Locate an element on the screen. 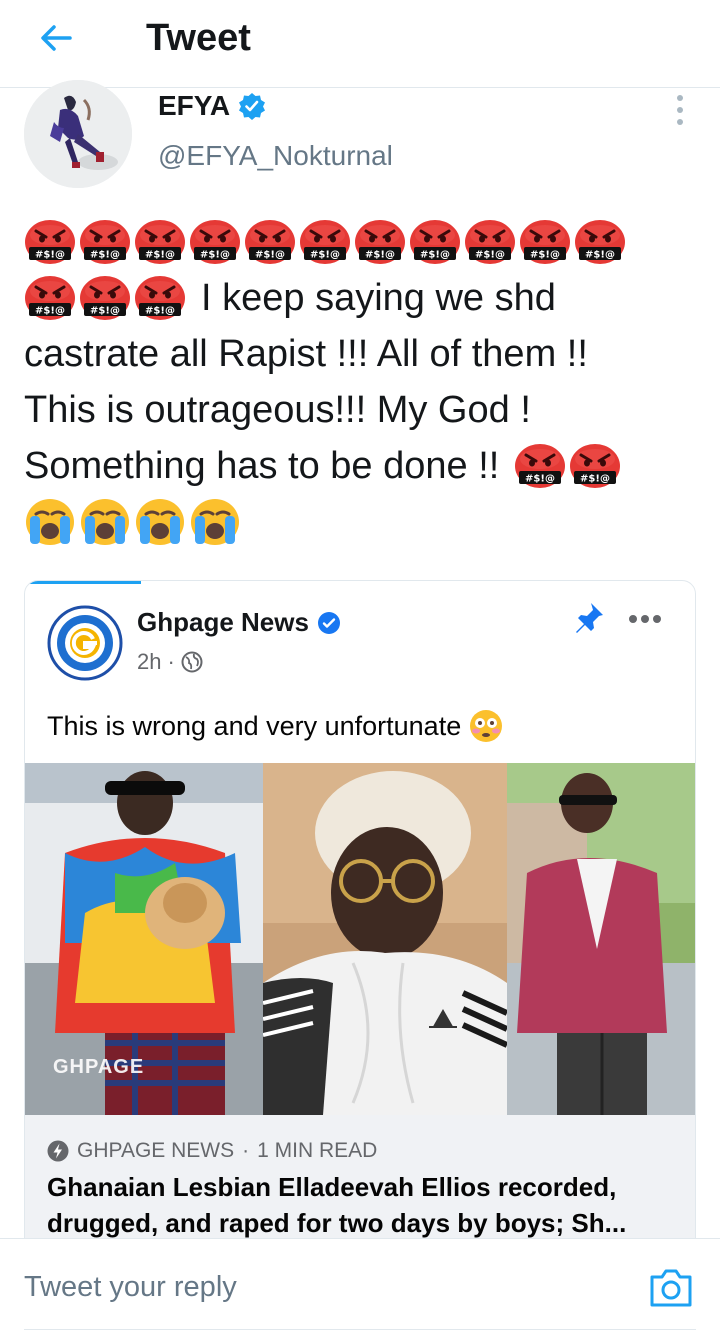 This screenshot has height=1336, width=720. post-meta: 2h · is located at coordinates (170, 662).